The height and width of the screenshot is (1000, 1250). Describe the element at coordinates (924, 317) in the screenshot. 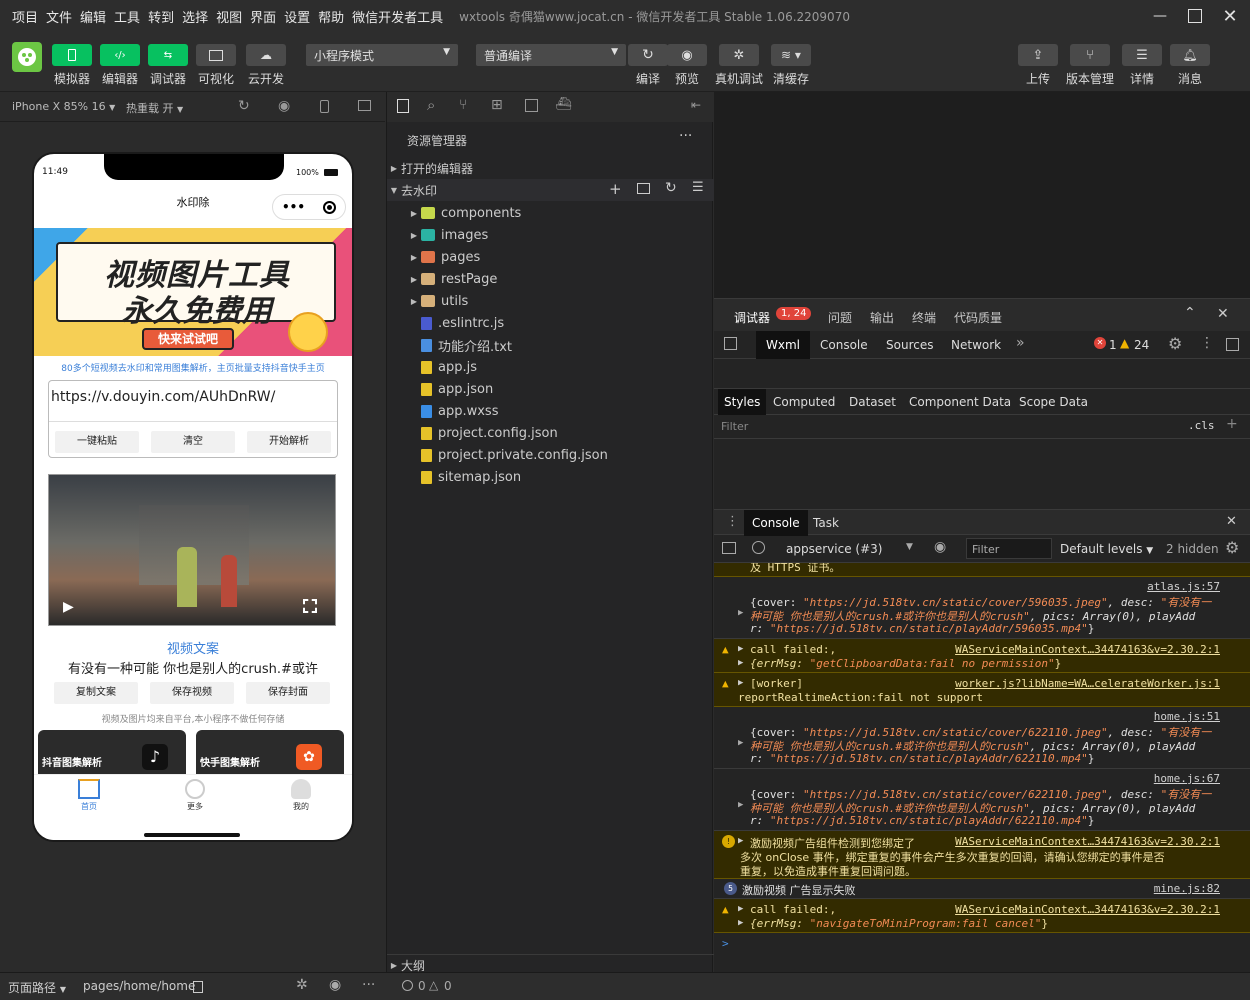

I see `tab-terminal: 终端` at that location.